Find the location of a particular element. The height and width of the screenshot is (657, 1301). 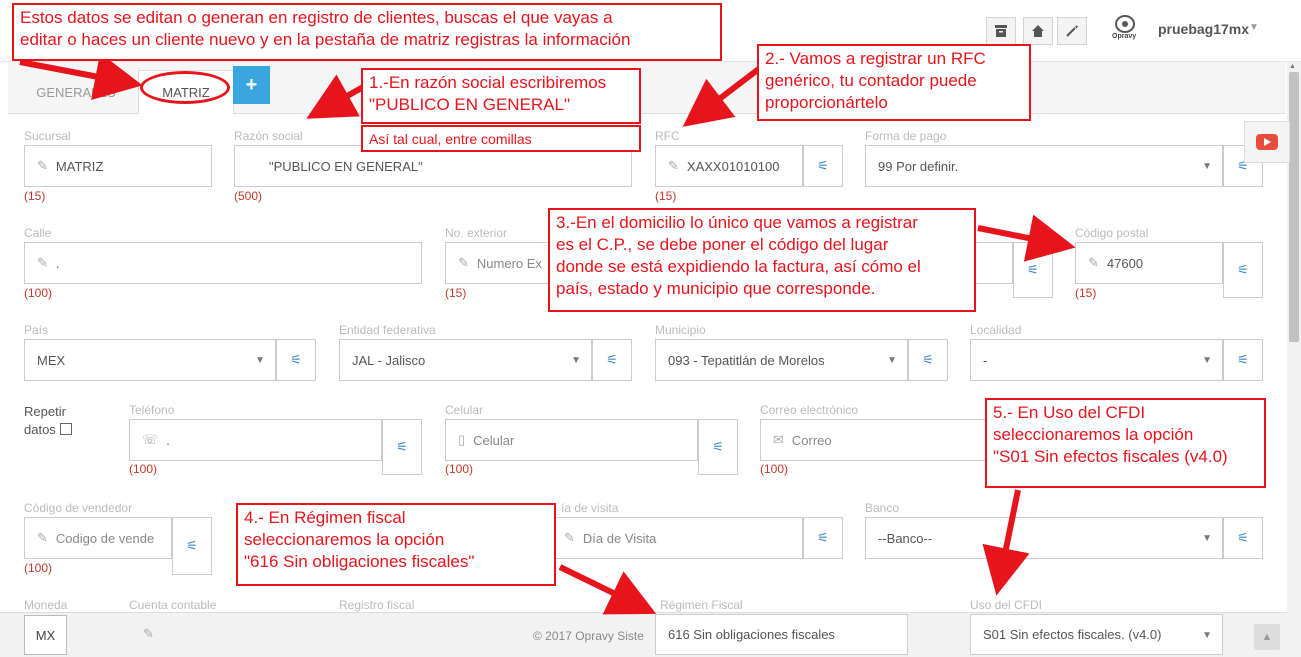

envelope-icon: ✉ is located at coordinates (778, 439).